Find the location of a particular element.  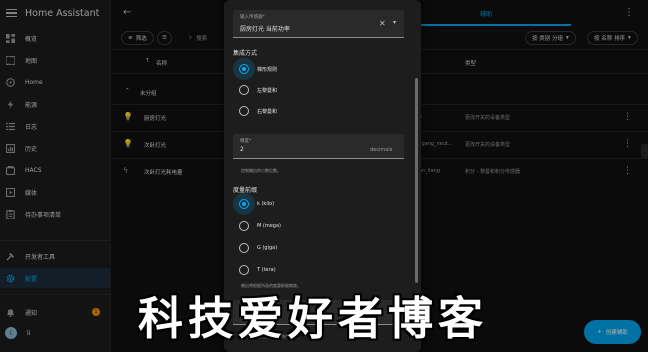

prefix-giga-radio is located at coordinates (244, 248).